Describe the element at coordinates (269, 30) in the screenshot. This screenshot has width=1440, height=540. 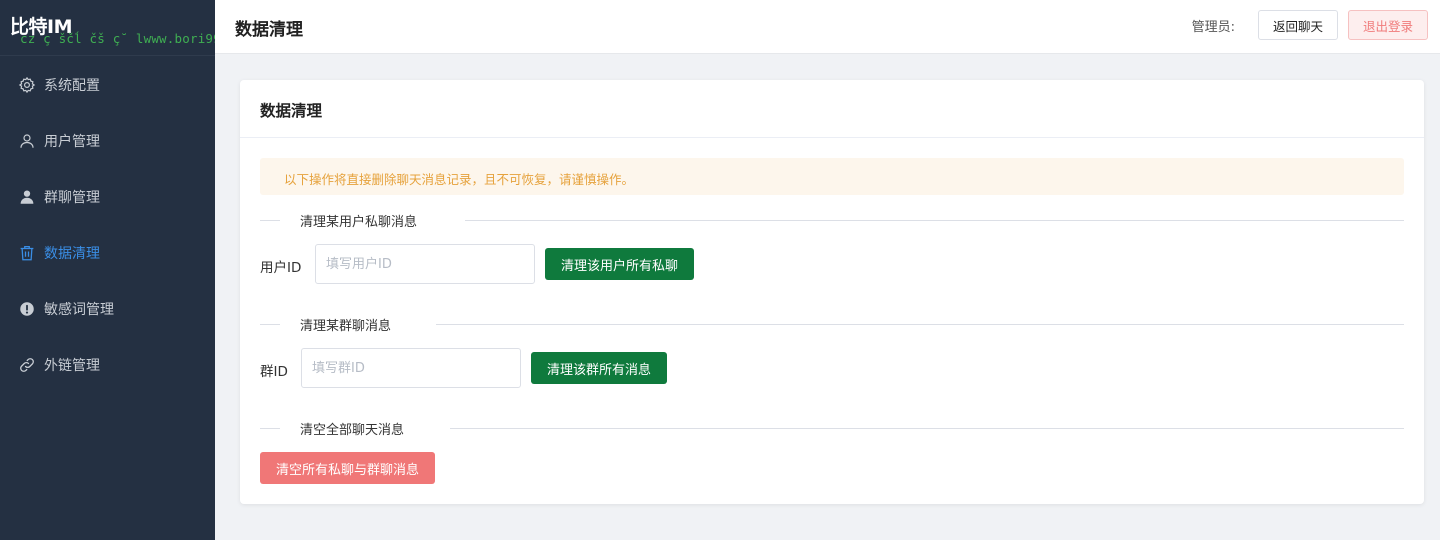
I see `page-title: 数据清理` at that location.